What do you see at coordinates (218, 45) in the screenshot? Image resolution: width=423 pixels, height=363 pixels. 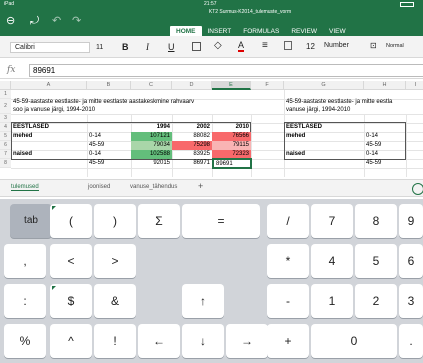 I see `fill-color-icon: ◇` at bounding box center [218, 45].